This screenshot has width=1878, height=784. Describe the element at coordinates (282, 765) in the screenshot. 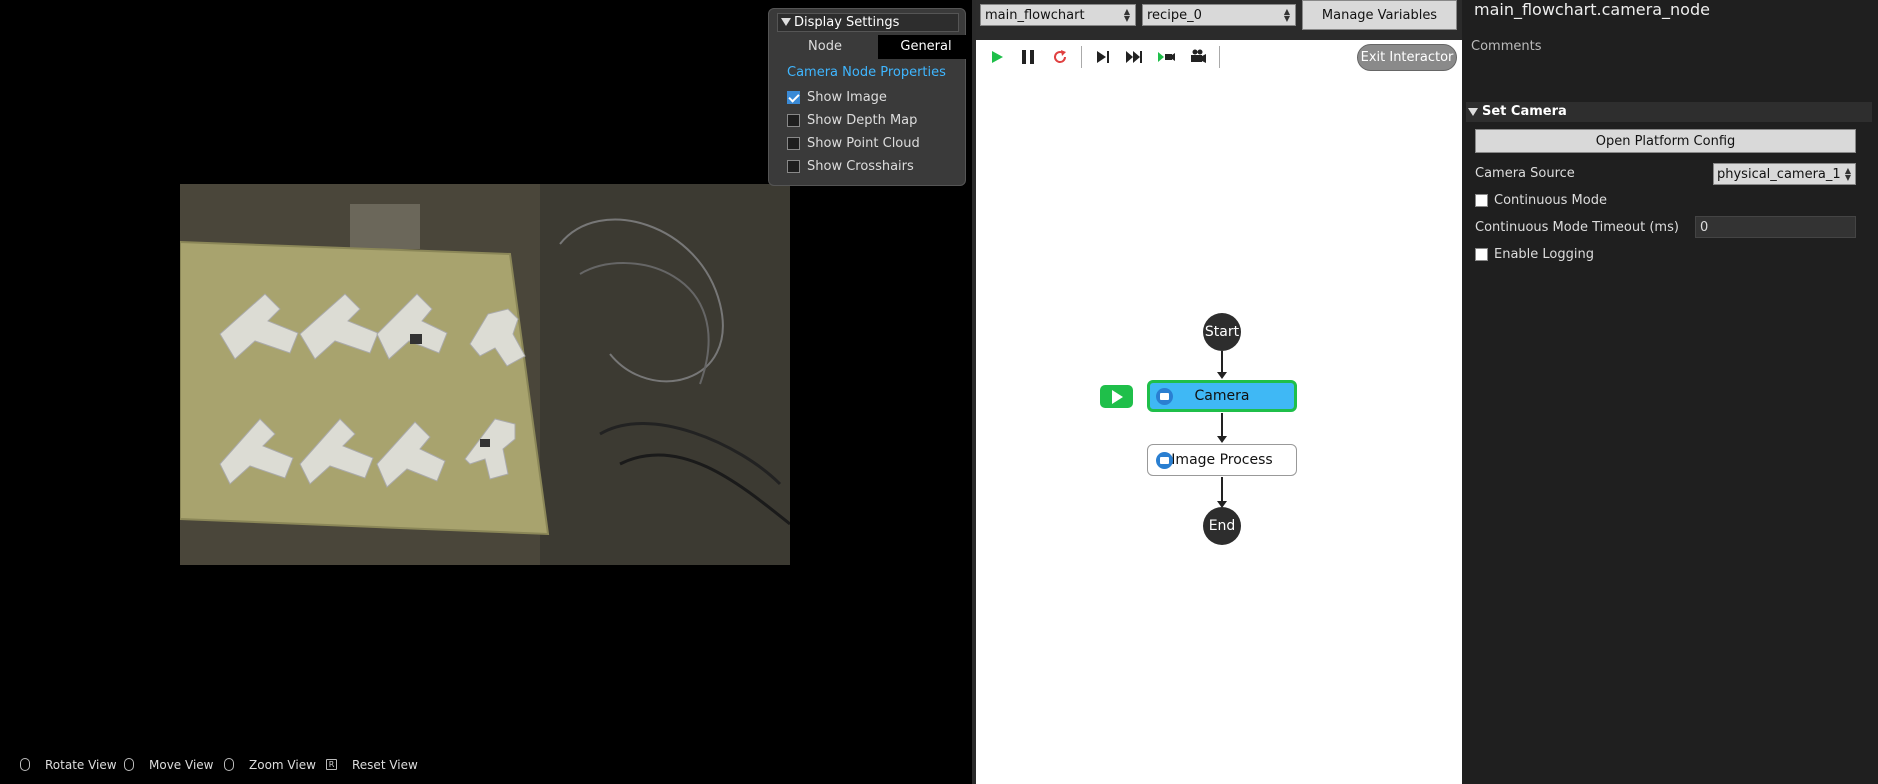

I see `zoom-view-hint: Zoom View` at that location.